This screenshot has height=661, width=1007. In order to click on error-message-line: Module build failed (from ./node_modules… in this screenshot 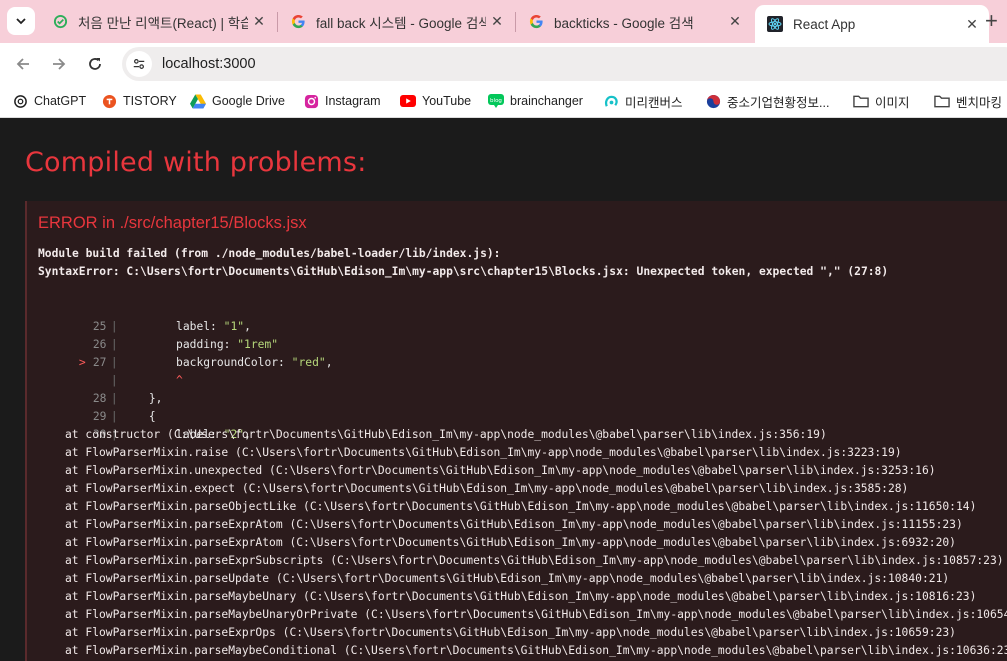, I will do `click(269, 253)`.